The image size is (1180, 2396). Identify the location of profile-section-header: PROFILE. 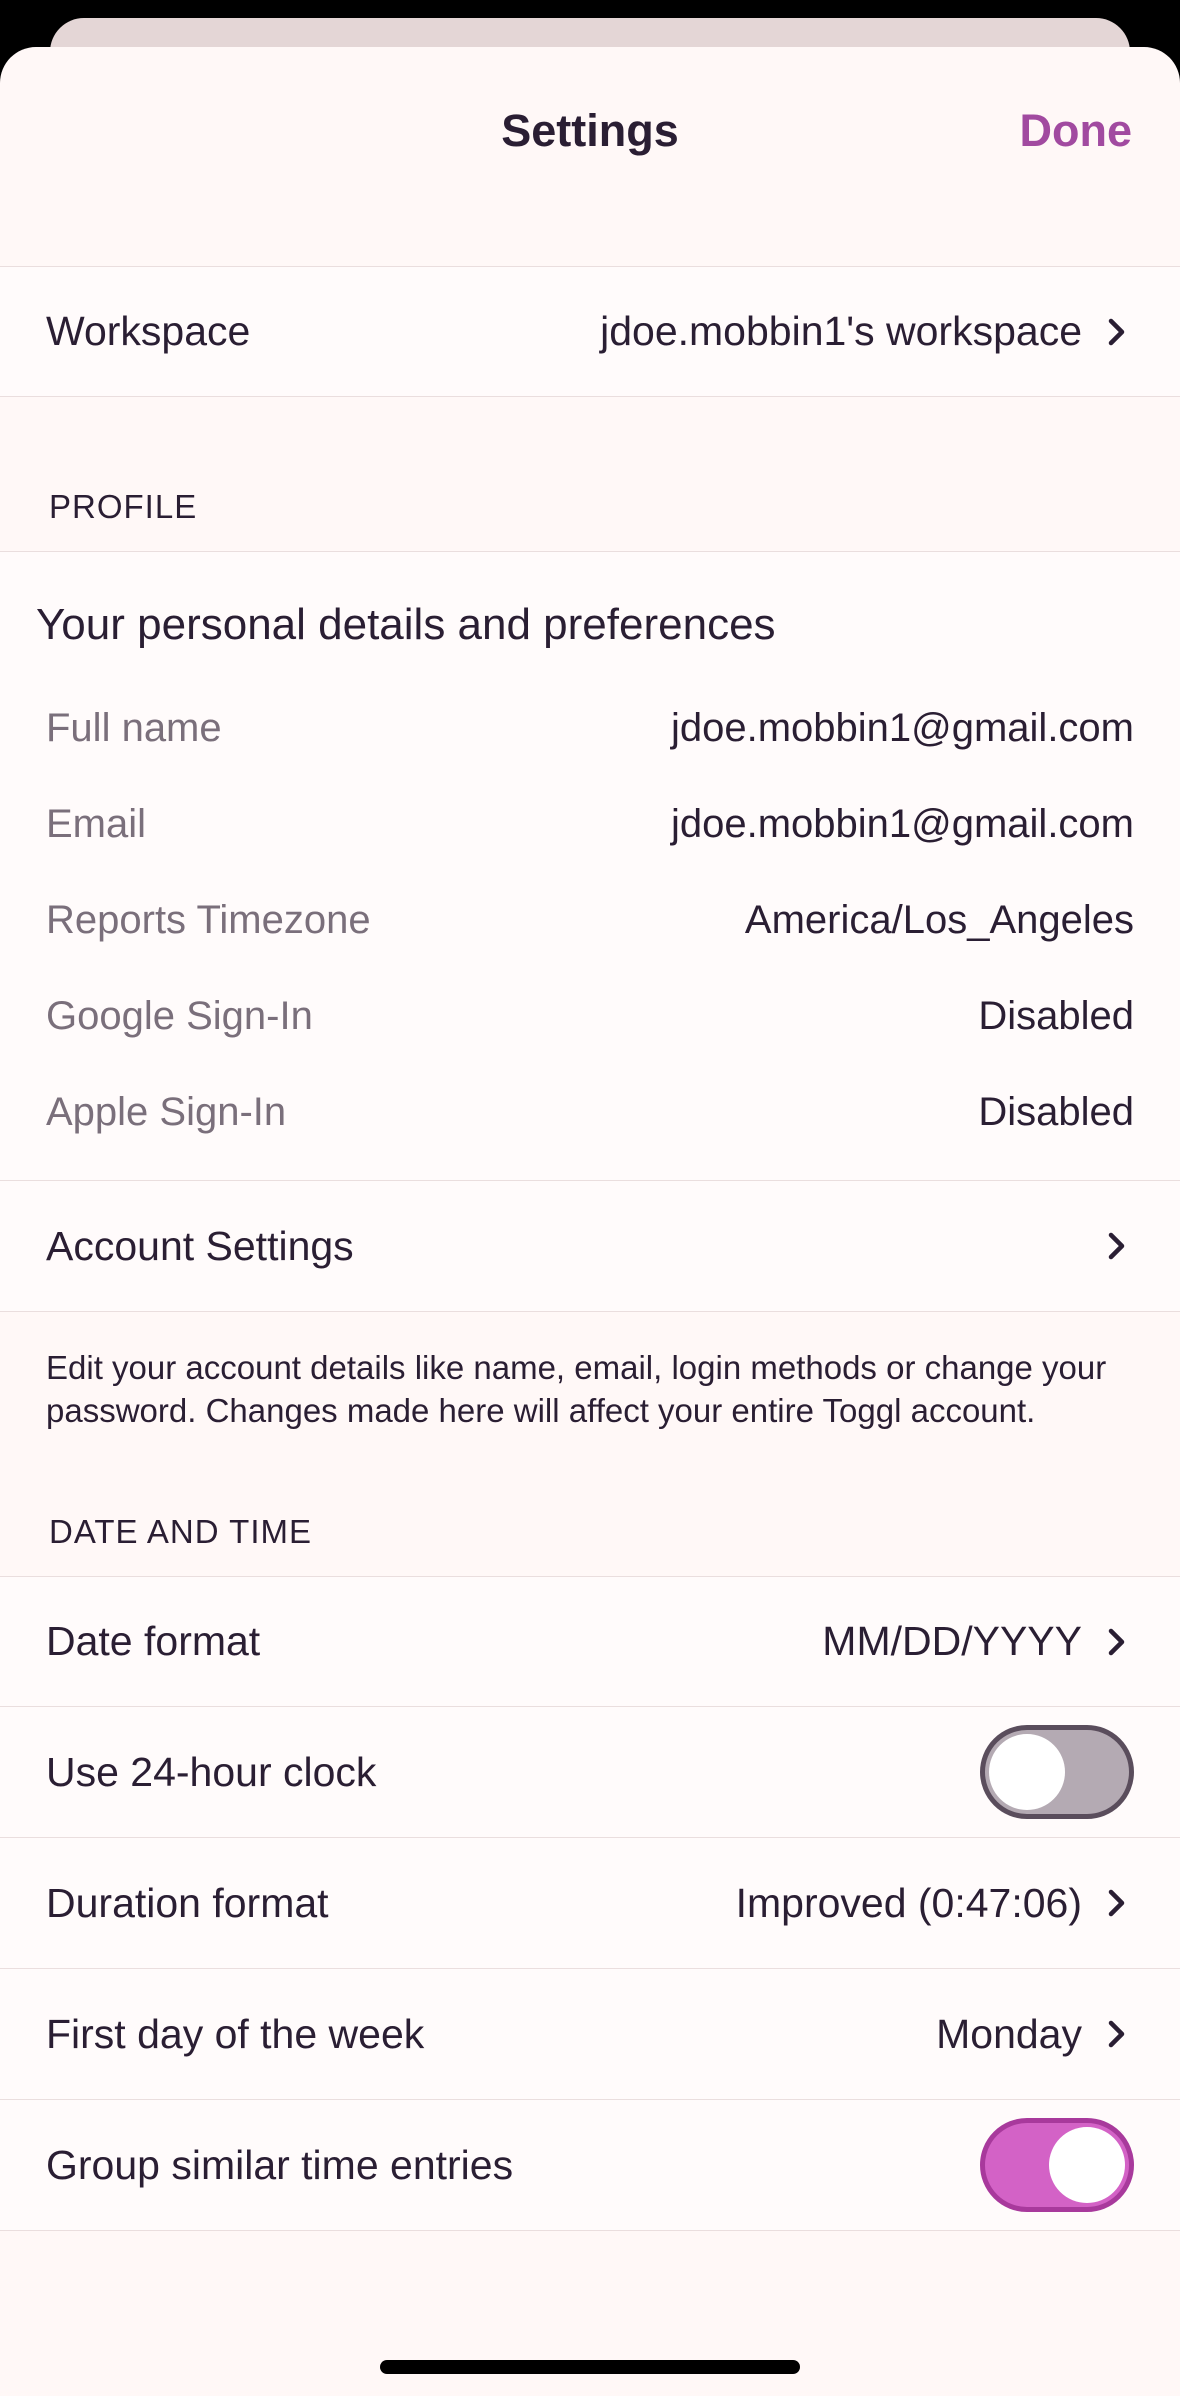
(590, 474).